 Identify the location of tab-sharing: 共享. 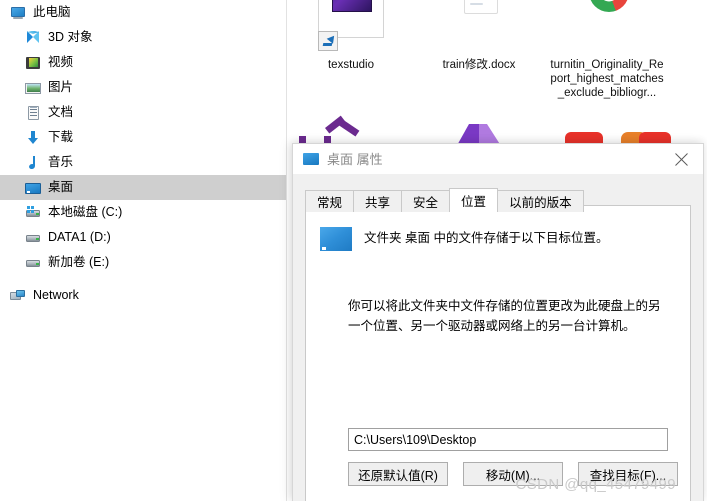
(378, 201).